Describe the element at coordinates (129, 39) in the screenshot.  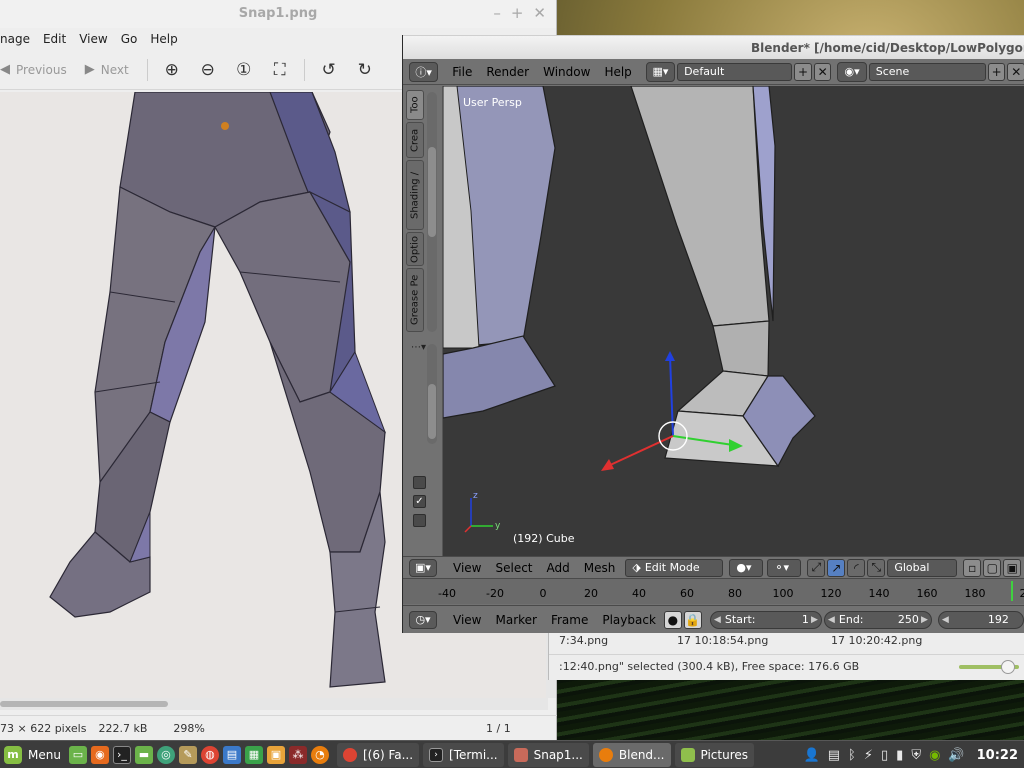
I see `menu-go: Go` at that location.